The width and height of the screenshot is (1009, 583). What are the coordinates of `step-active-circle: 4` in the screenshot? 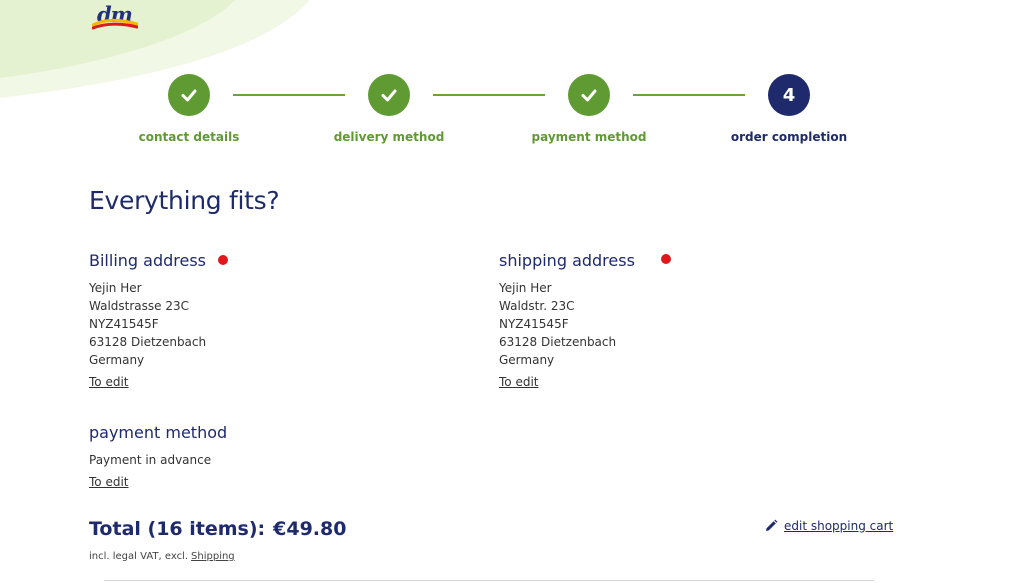 It's located at (789, 95).